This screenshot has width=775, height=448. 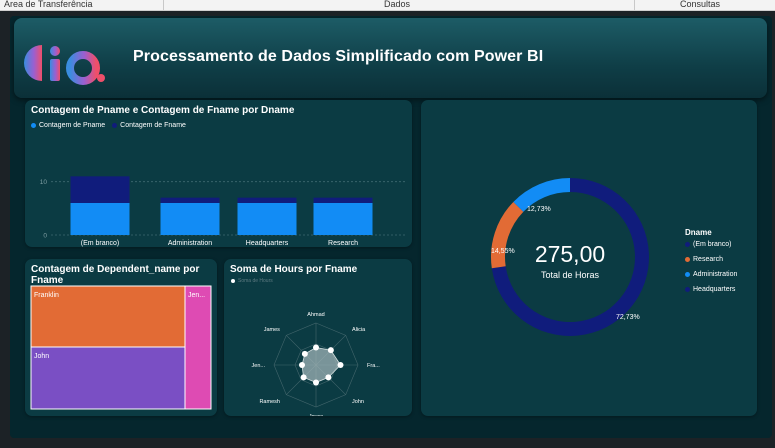 What do you see at coordinates (190, 200) in the screenshot?
I see `bar-fname-administration` at bounding box center [190, 200].